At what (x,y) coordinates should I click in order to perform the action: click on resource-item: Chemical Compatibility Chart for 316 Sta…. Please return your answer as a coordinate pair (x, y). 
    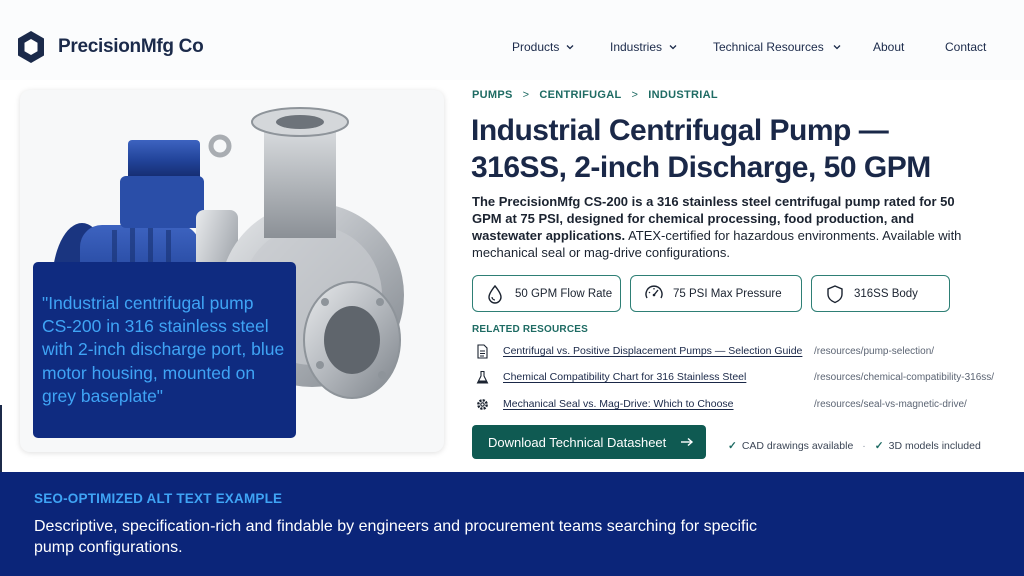
    Looking at the image, I should click on (742, 378).